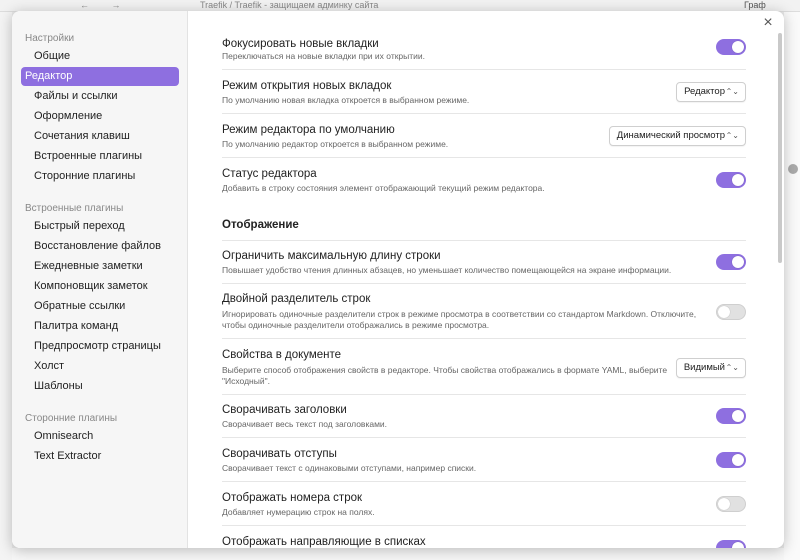 Image resolution: width=800 pixels, height=560 pixels. Describe the element at coordinates (100, 326) in the screenshot. I see `sidebar-item: Палитра команд` at that location.